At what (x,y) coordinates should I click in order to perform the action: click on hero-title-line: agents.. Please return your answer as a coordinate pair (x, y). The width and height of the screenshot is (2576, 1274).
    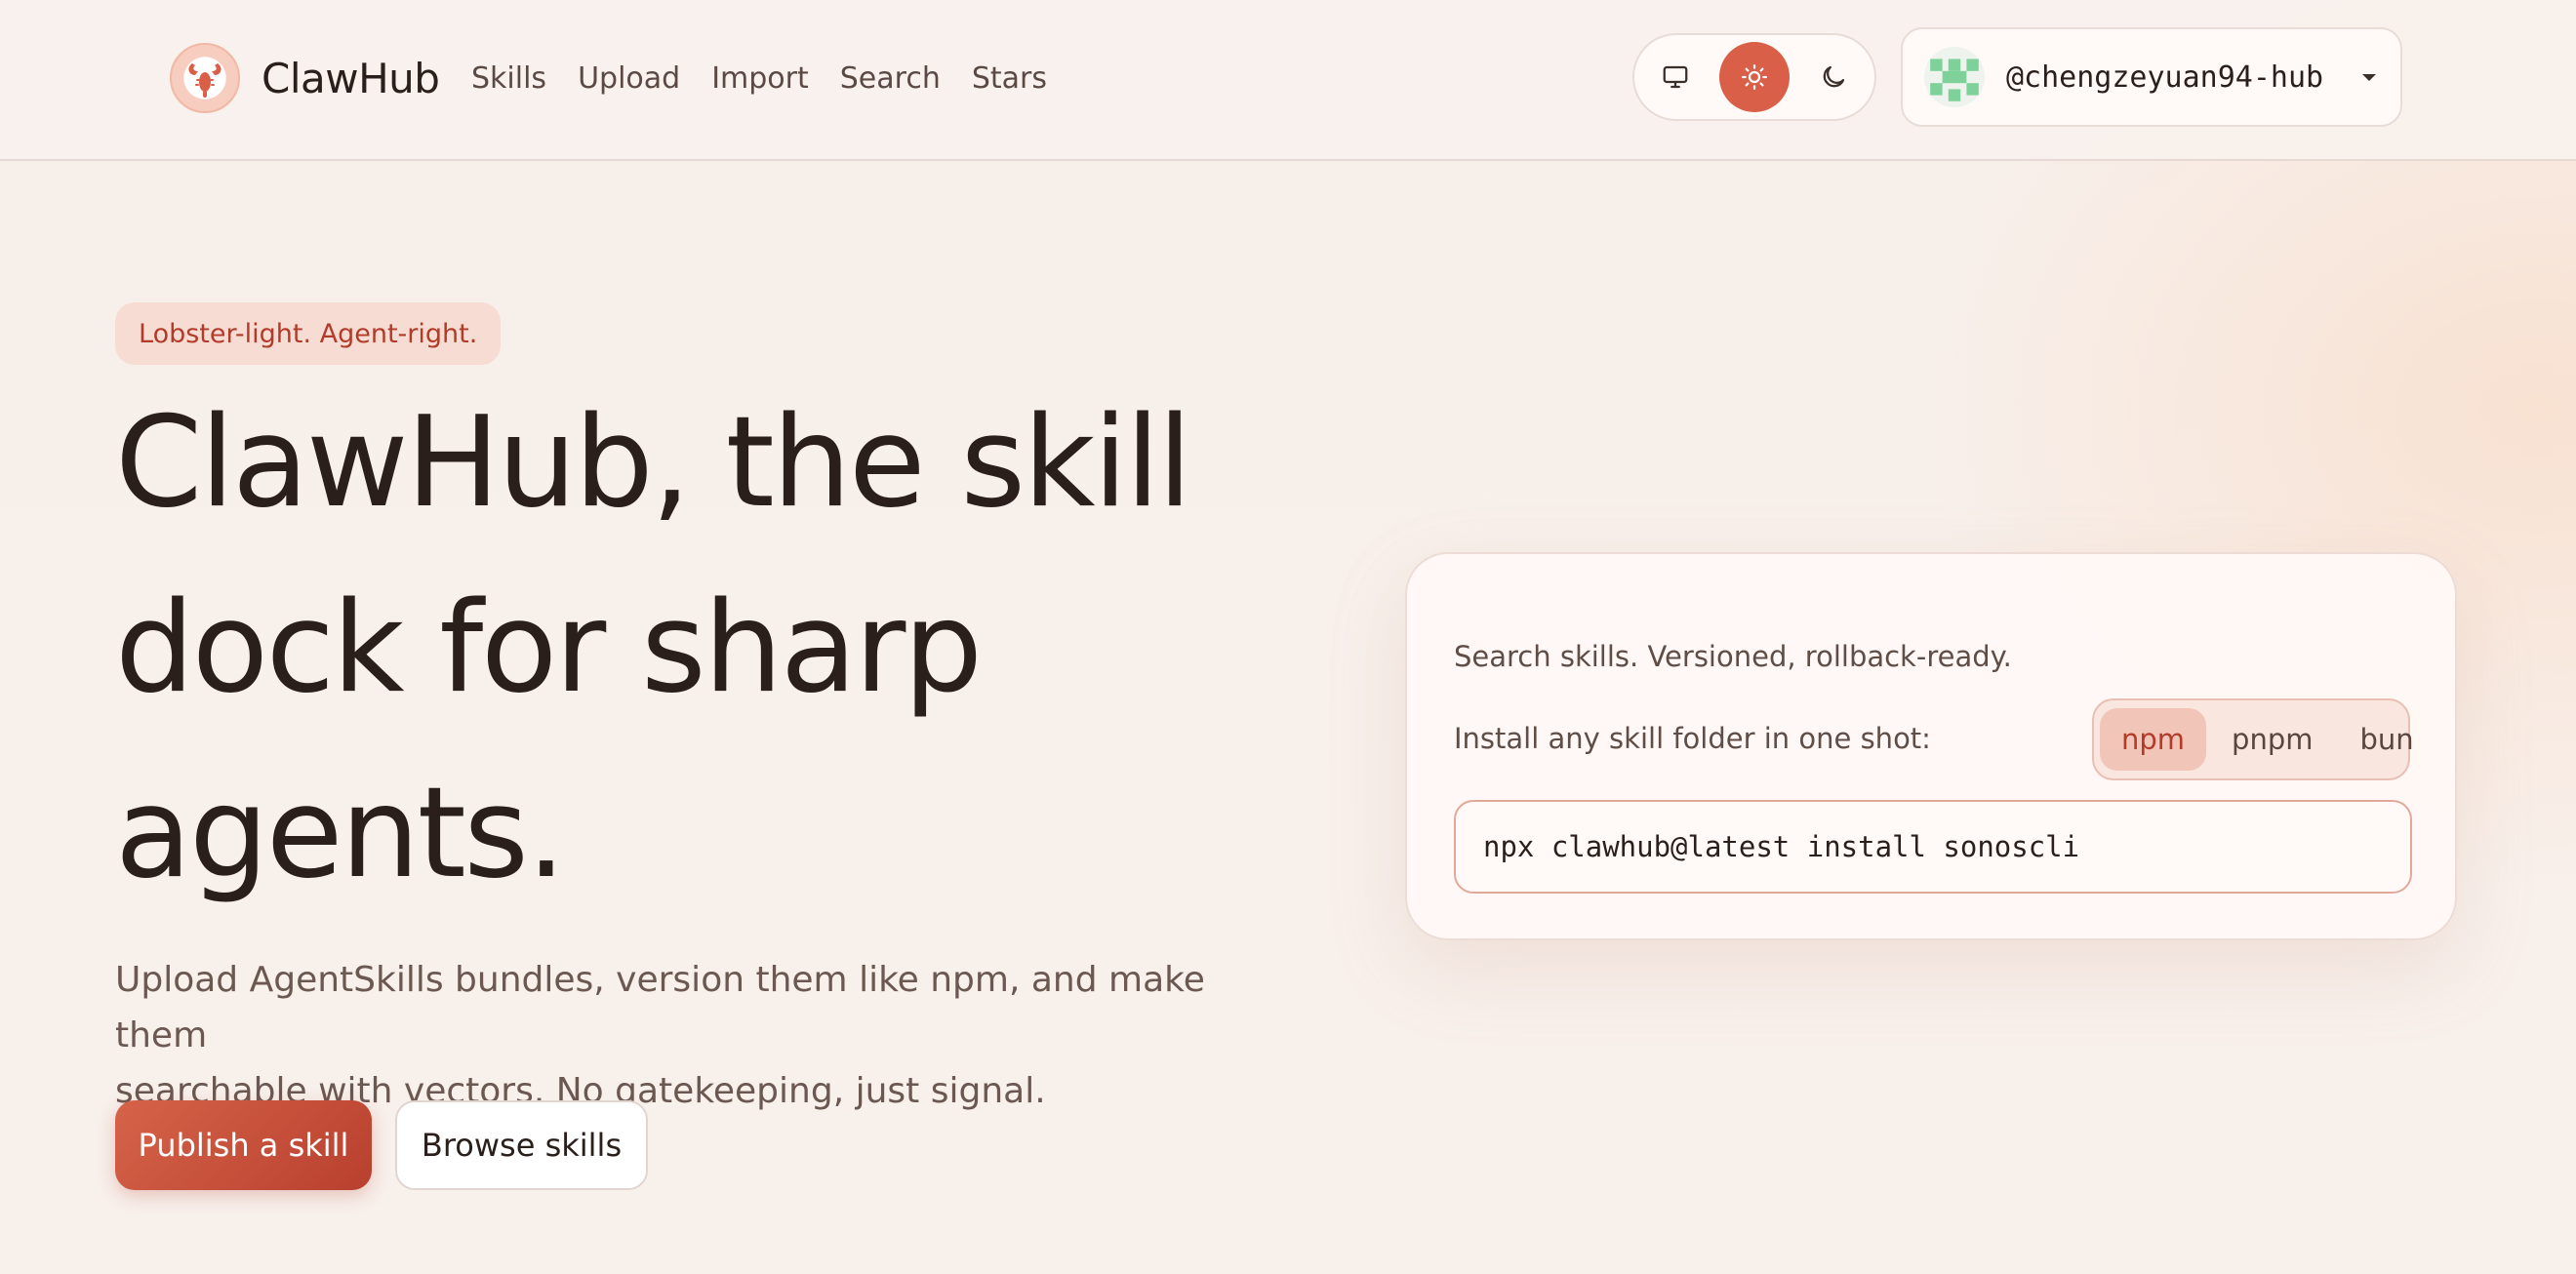
    Looking at the image, I should click on (340, 833).